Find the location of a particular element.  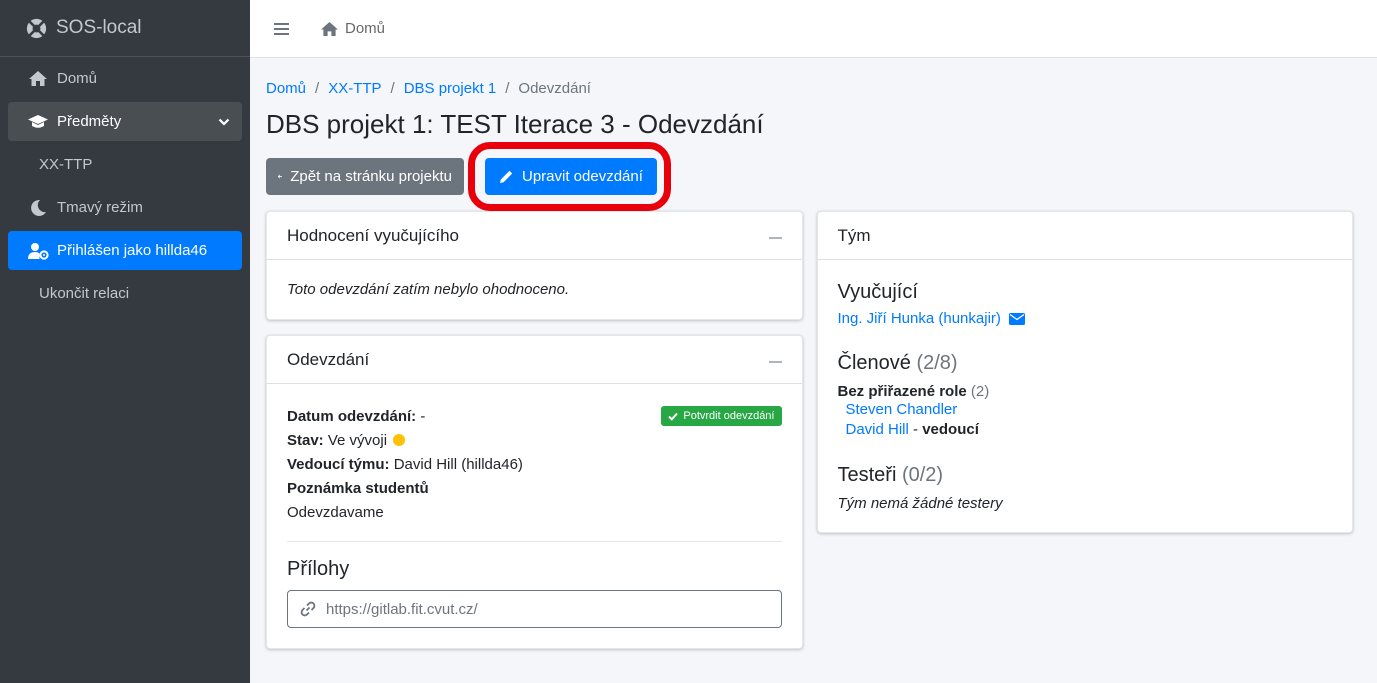

no-testers-text: Tým nemá žádné testery is located at coordinates (920, 503).